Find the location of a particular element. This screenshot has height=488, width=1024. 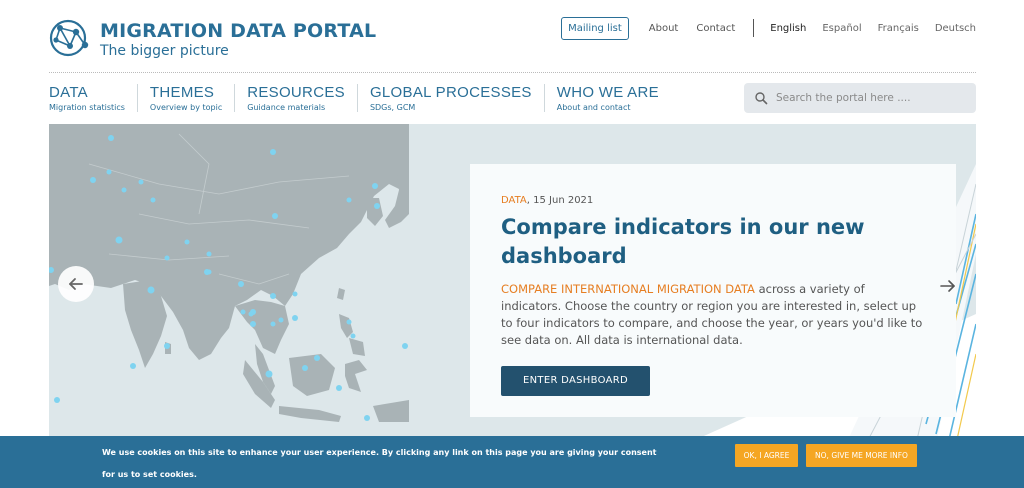

nav-item-resources: RESOURCES Guidance materials is located at coordinates (302, 98).